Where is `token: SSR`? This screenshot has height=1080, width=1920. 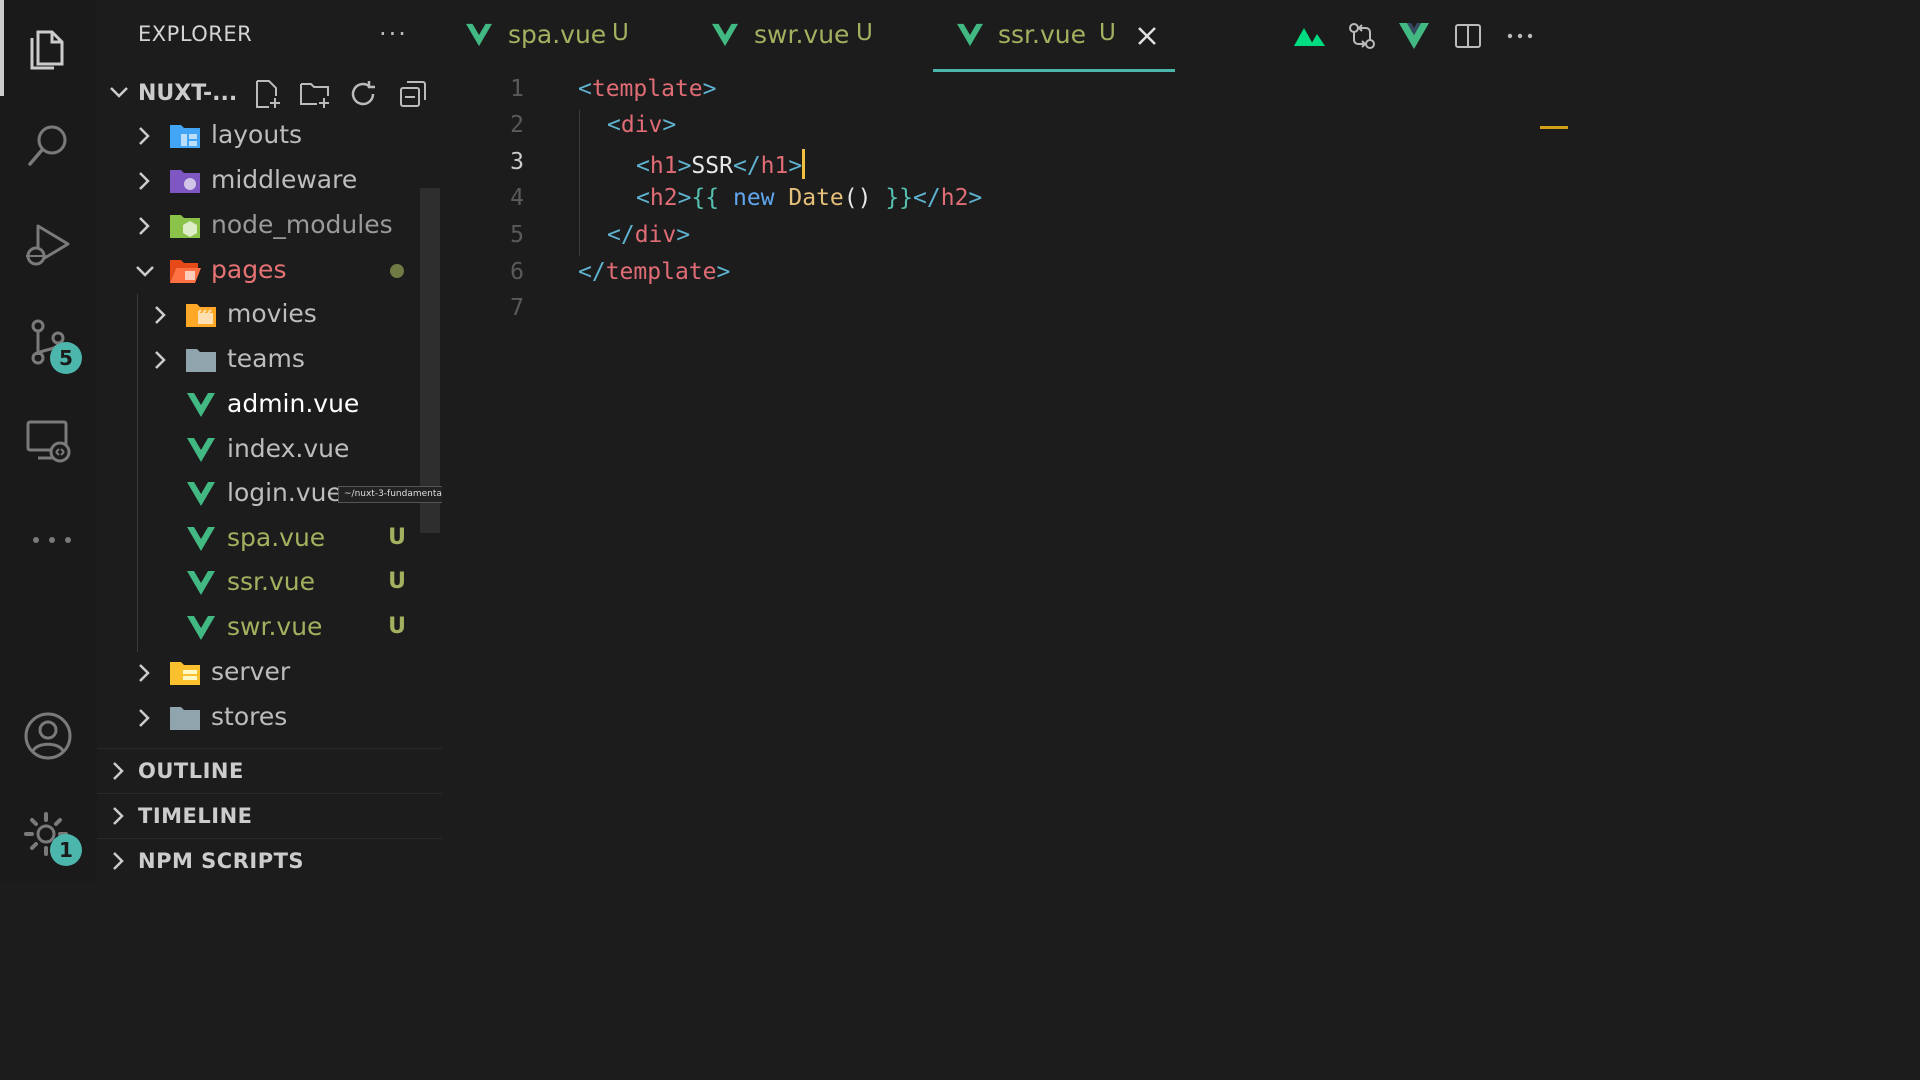 token: SSR is located at coordinates (712, 166).